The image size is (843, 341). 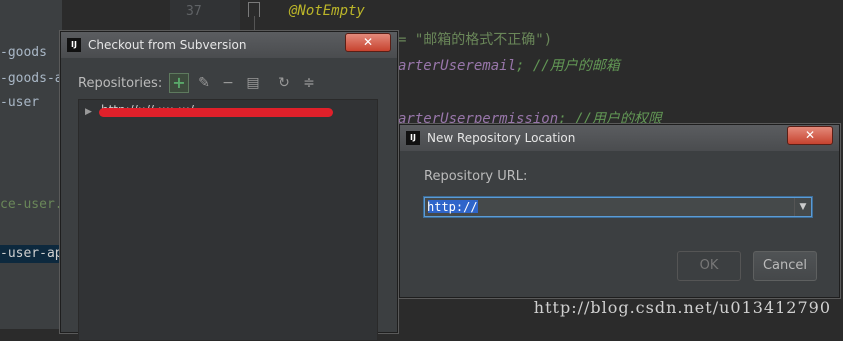 I want to click on bookmark-icon, so click(x=254, y=9).